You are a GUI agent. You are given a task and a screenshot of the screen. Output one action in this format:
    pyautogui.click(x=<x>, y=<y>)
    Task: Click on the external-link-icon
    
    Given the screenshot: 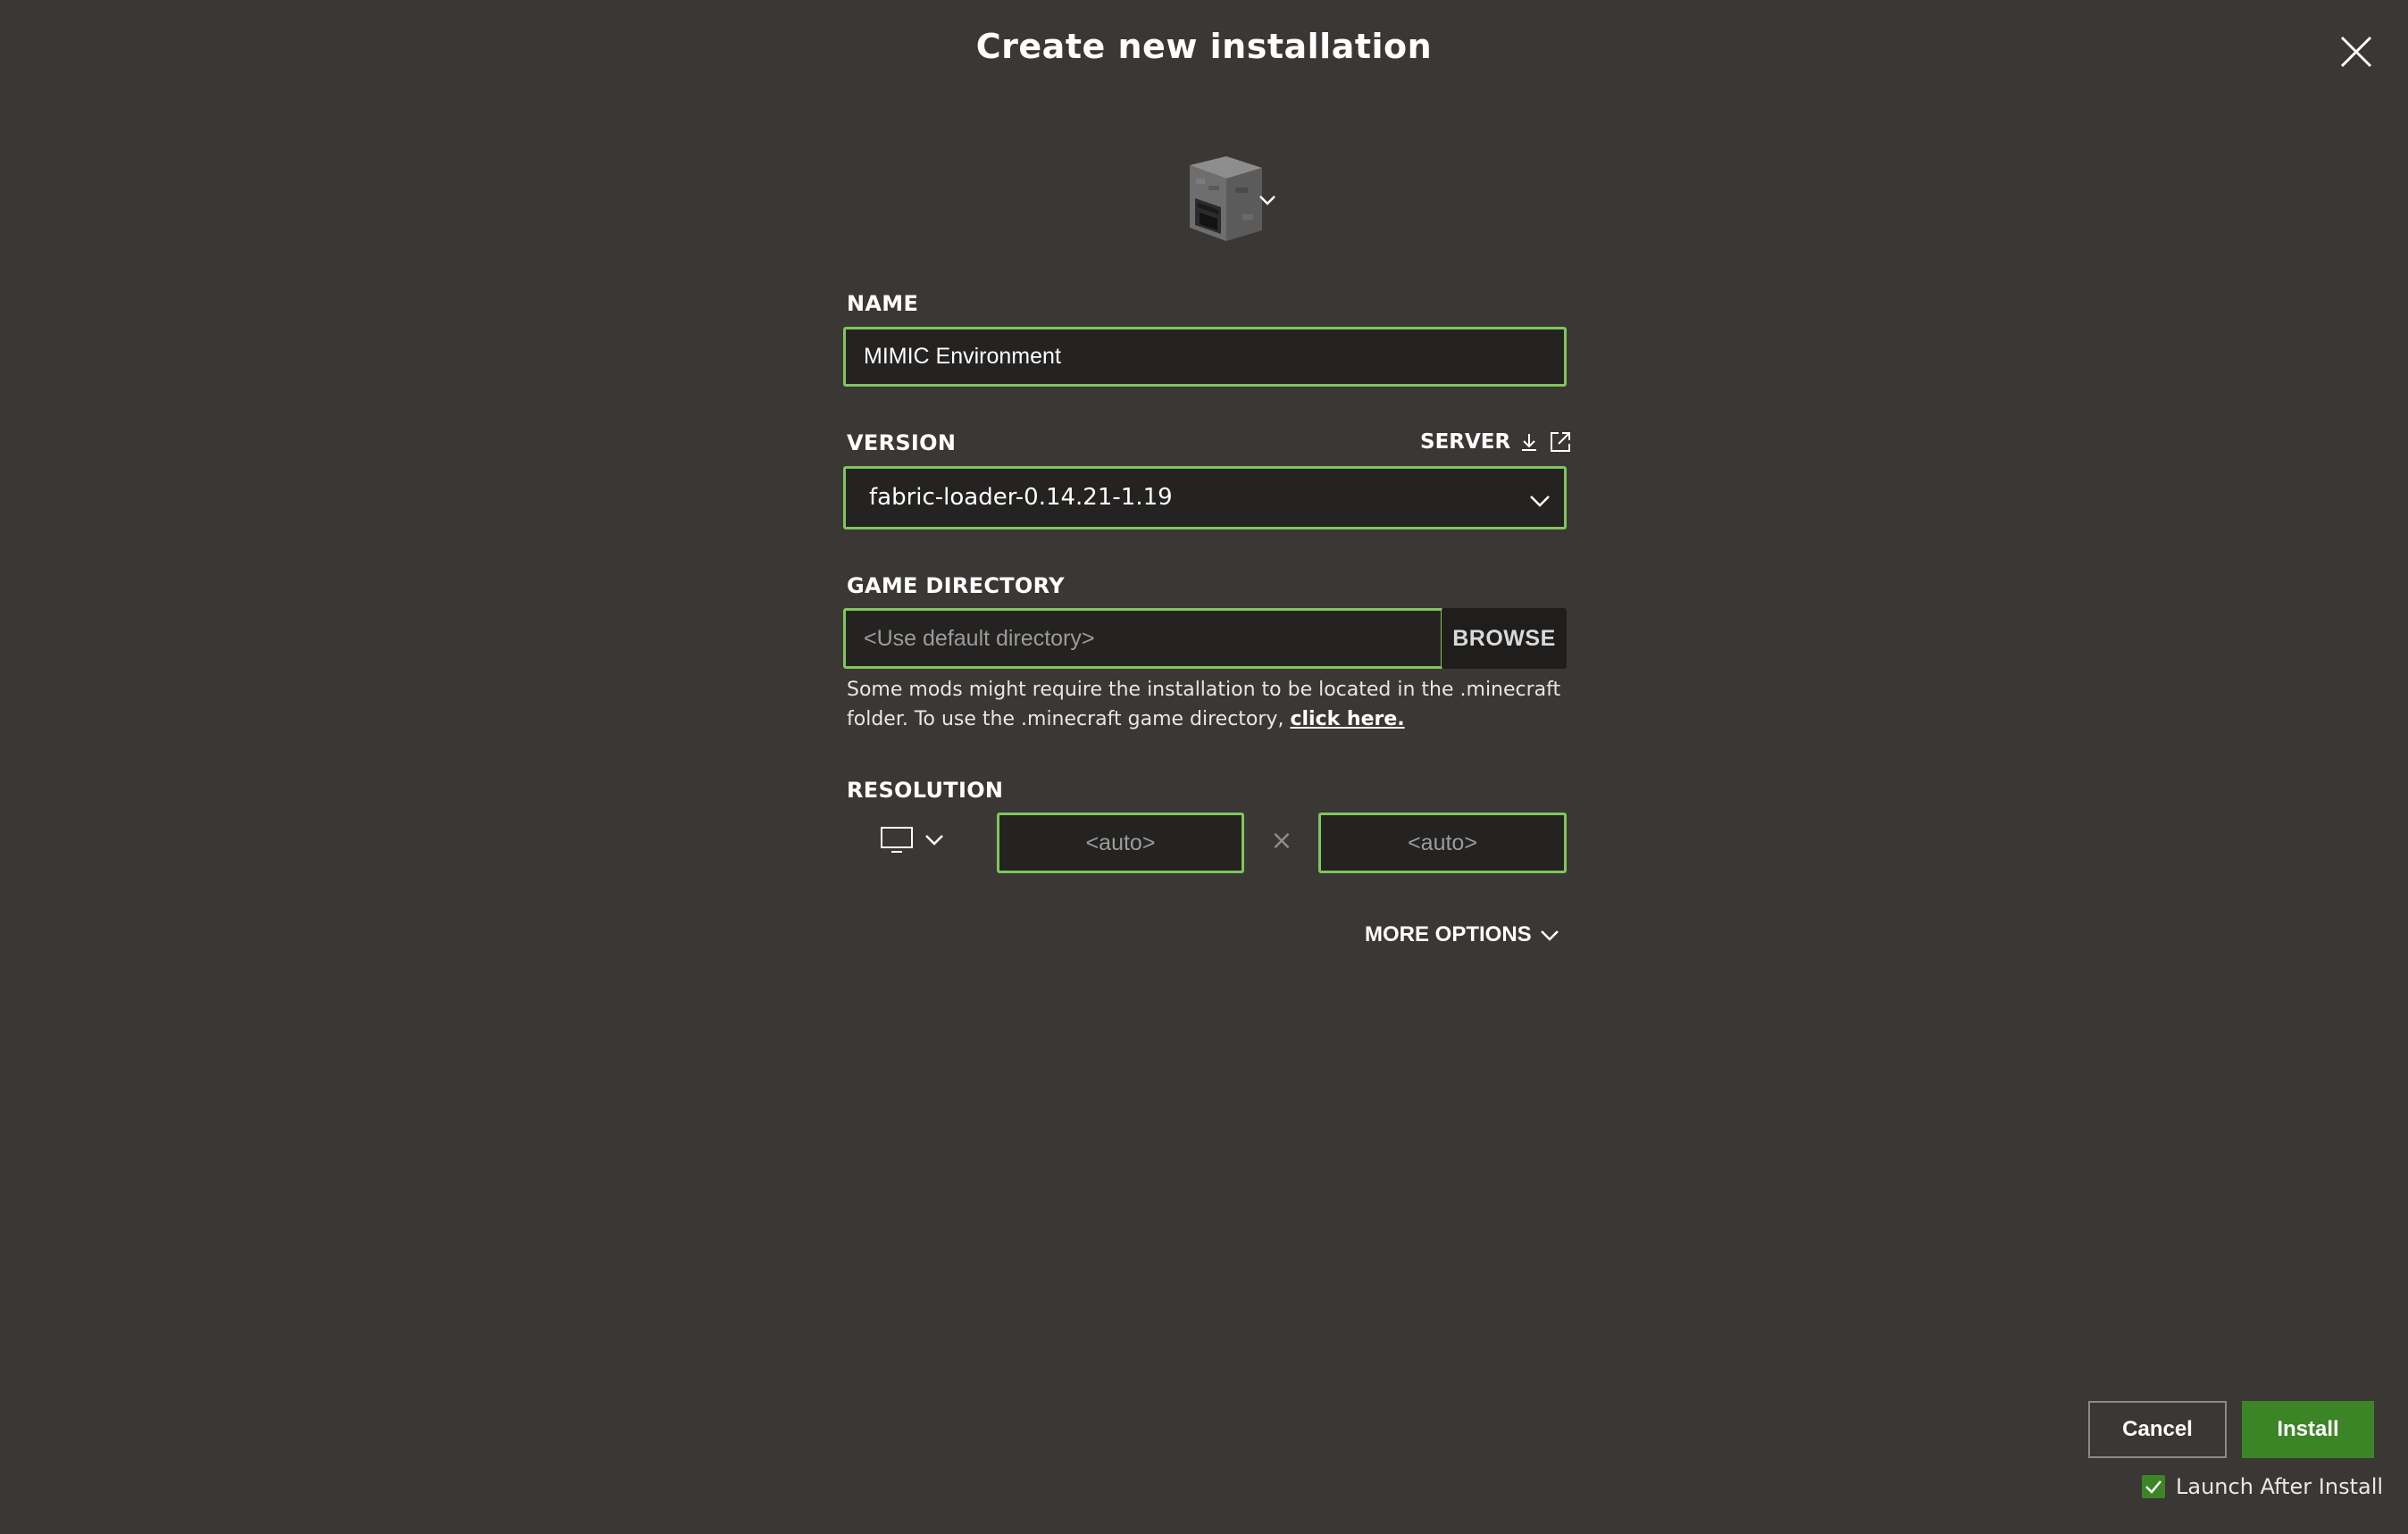 What is the action you would take?
    pyautogui.click(x=1560, y=441)
    